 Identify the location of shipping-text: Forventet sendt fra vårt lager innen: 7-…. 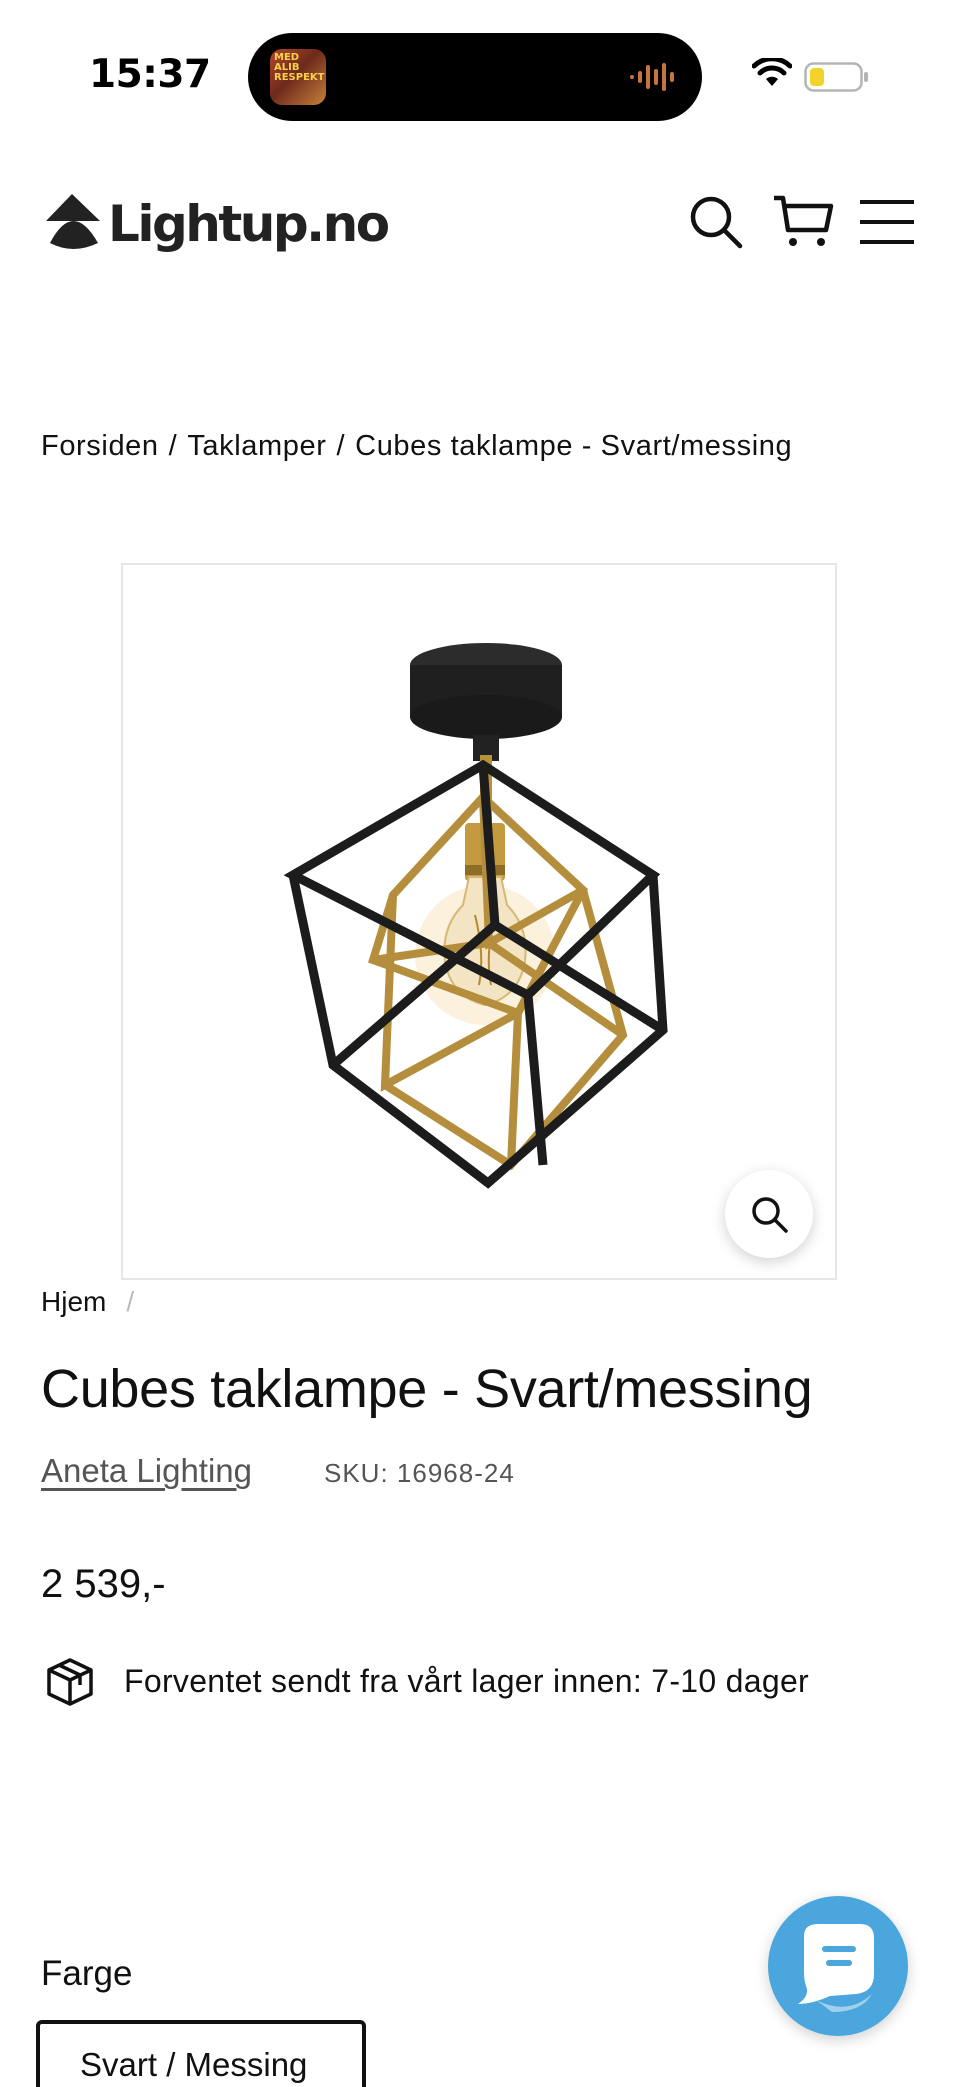
(467, 1681).